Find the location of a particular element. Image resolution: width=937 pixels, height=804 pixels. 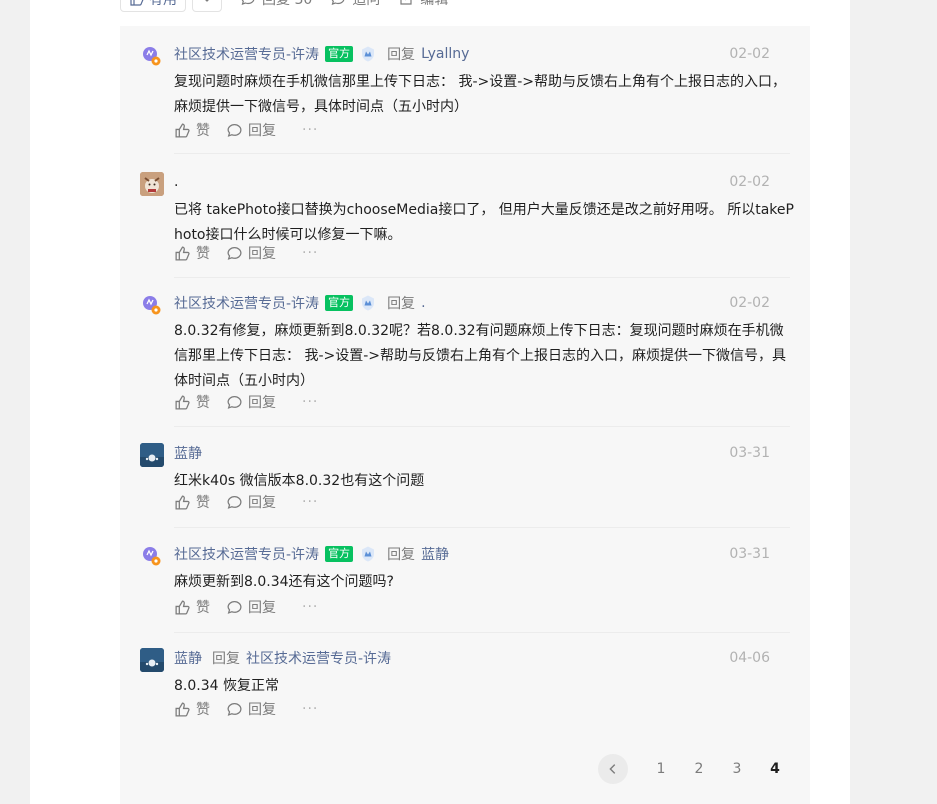

useful-dropdown-button is located at coordinates (207, 6).